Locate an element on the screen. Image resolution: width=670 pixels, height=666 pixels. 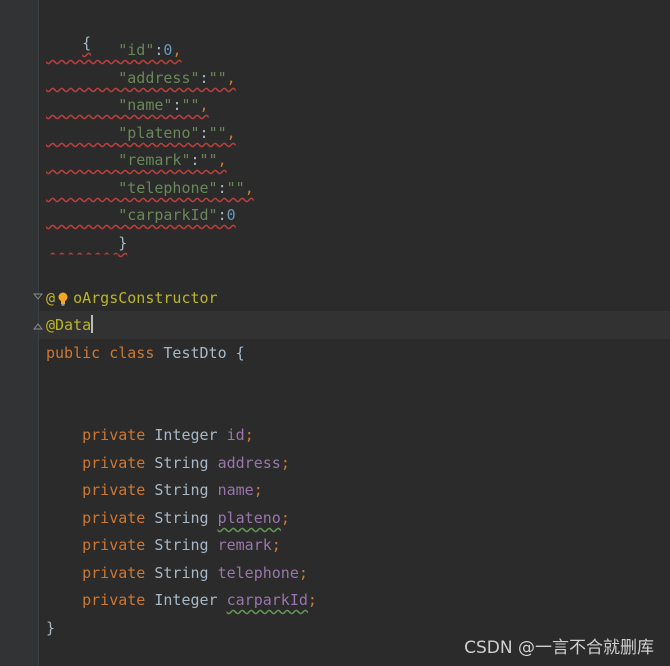
code-line: private String plateno; is located at coordinates (186, 518).